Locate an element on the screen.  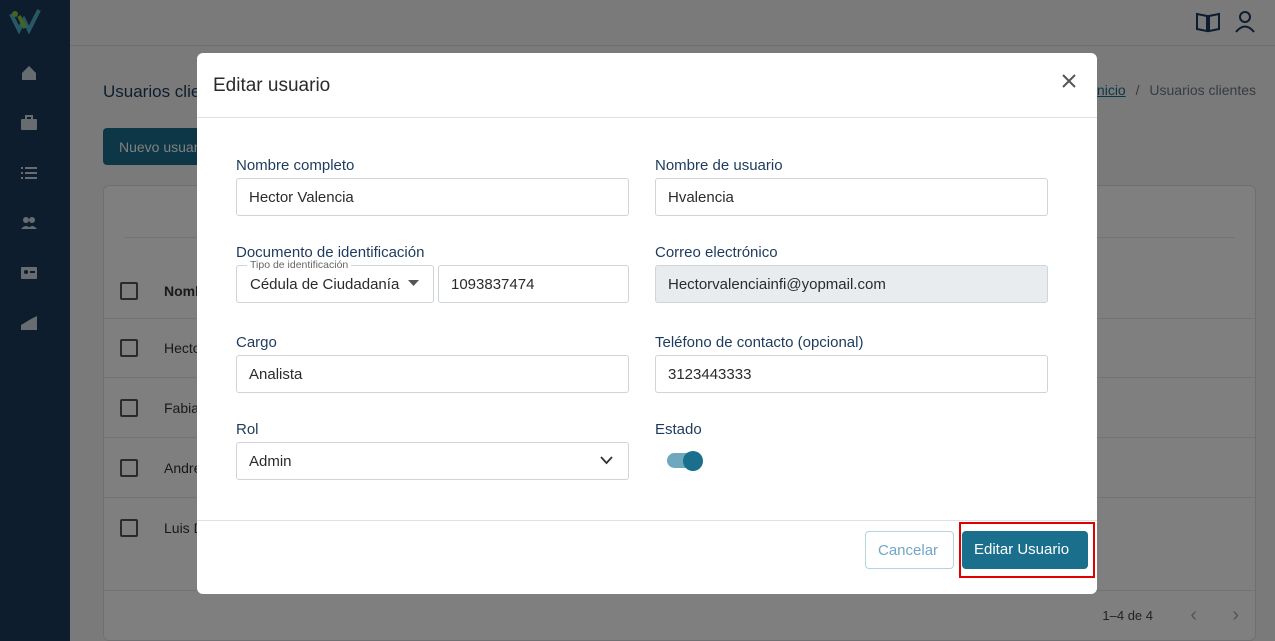
edit-button-highlight is located at coordinates (1027, 550).